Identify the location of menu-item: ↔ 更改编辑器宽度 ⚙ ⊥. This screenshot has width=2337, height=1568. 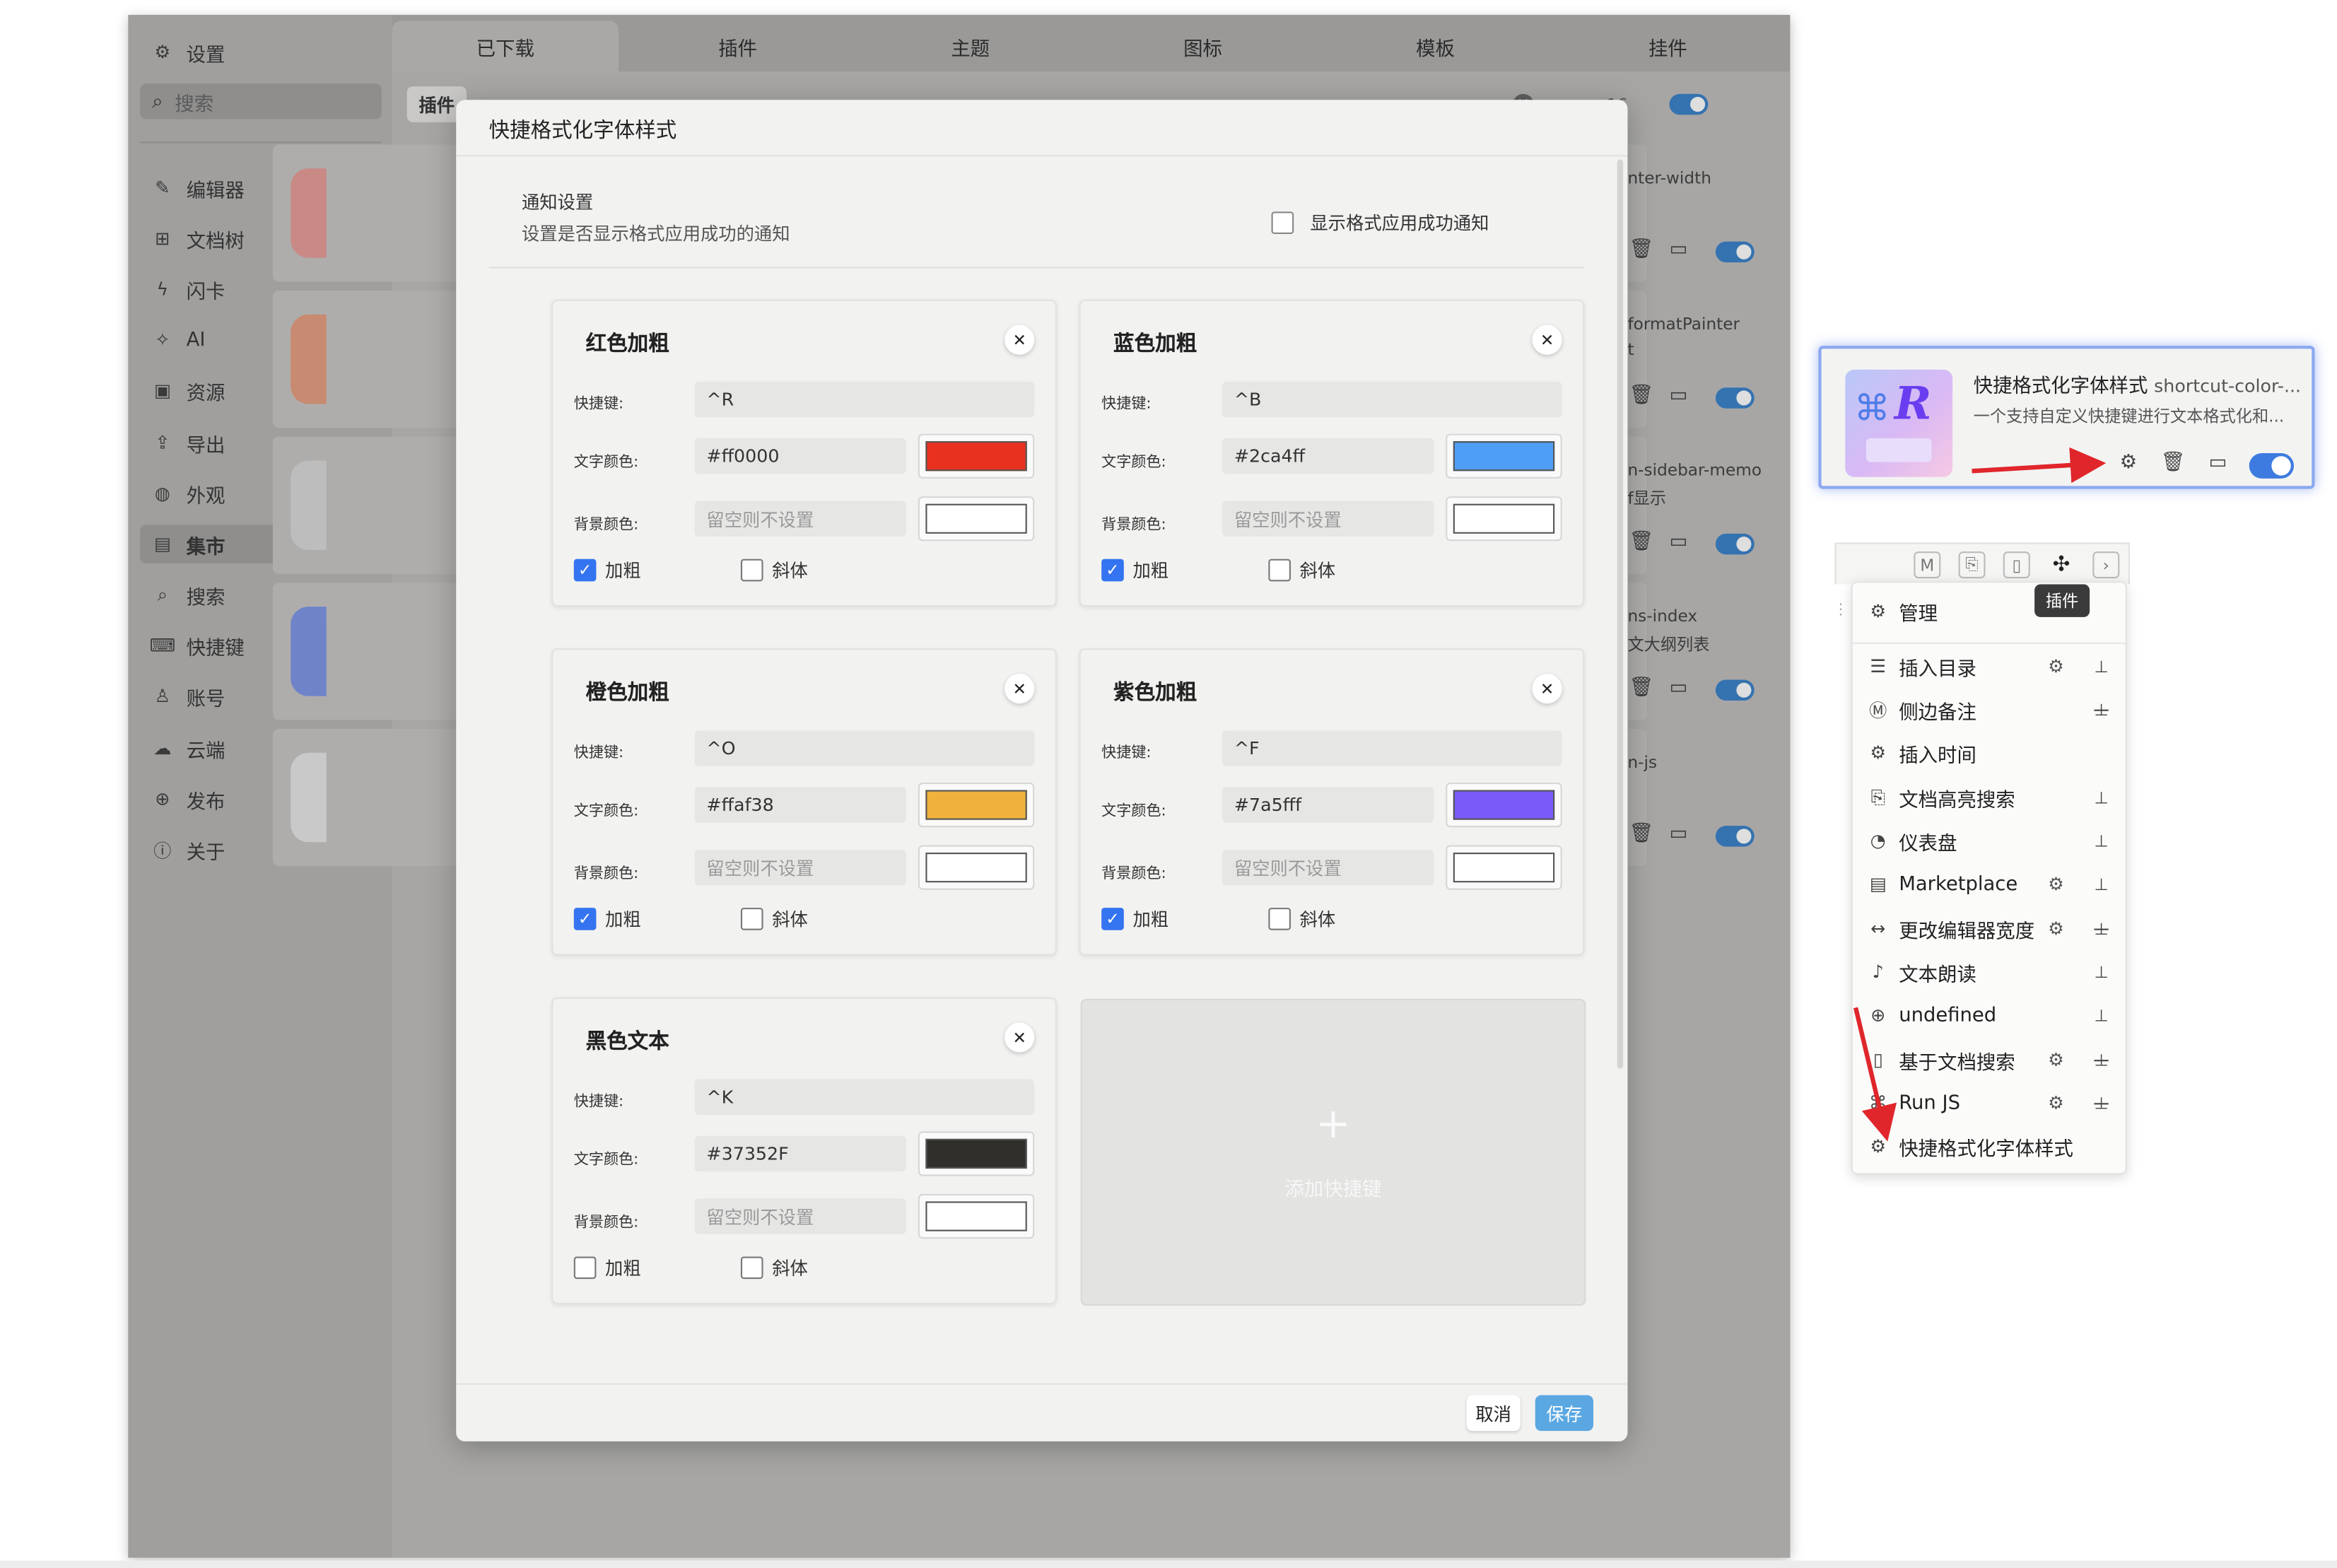
(1990, 928).